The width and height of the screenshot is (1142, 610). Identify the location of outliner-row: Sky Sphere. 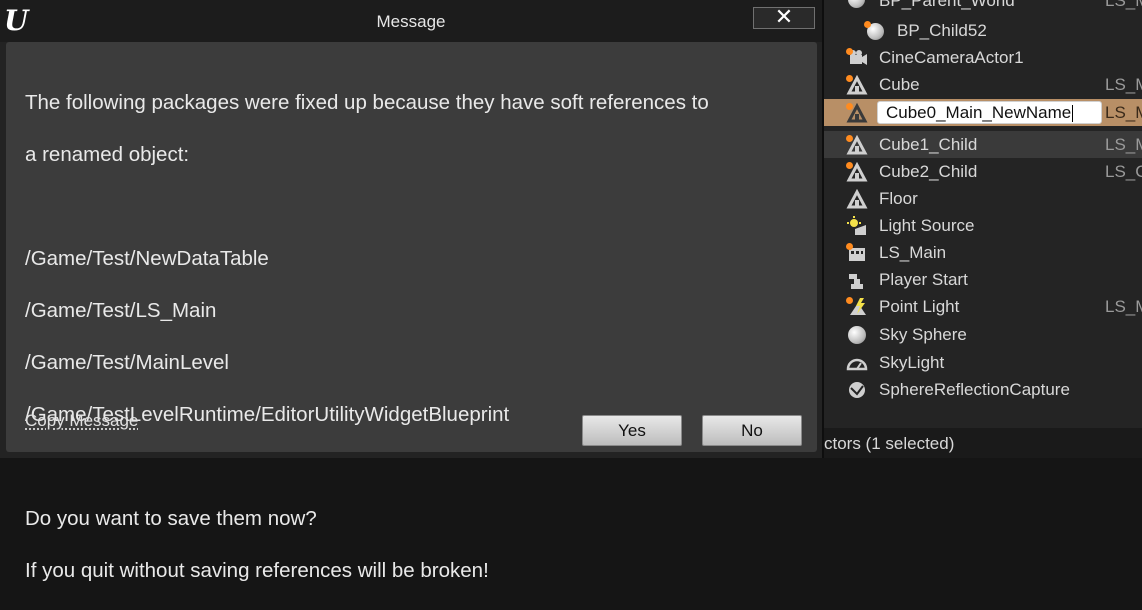
(983, 334).